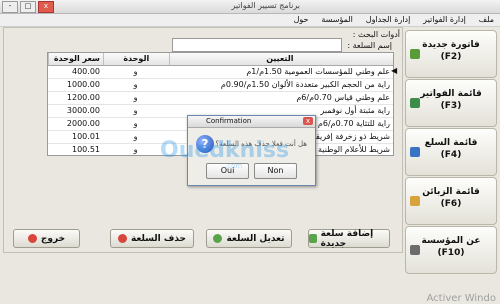  Describe the element at coordinates (486, 20) in the screenshot. I see `menu-file: ملف` at that location.